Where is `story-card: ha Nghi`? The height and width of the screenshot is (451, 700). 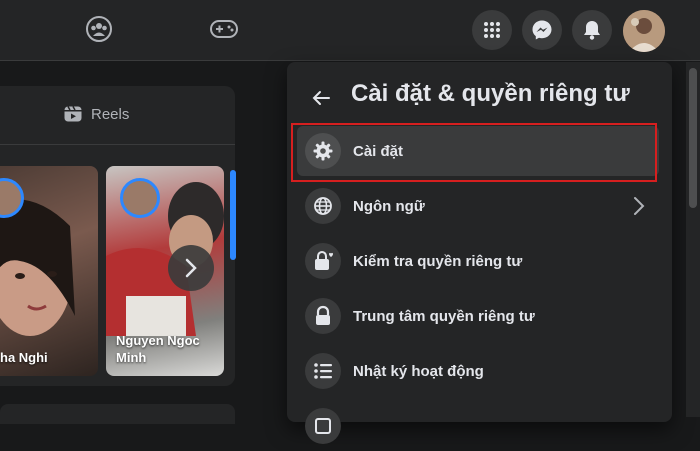 story-card: ha Nghi is located at coordinates (49, 271).